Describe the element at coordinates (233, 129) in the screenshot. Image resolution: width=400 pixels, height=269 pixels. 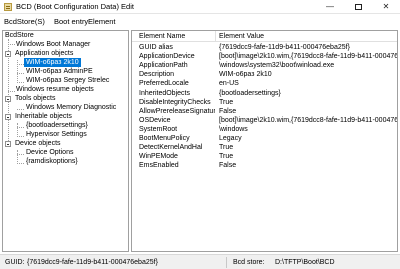
I see `element-value-cell: \windows` at that location.